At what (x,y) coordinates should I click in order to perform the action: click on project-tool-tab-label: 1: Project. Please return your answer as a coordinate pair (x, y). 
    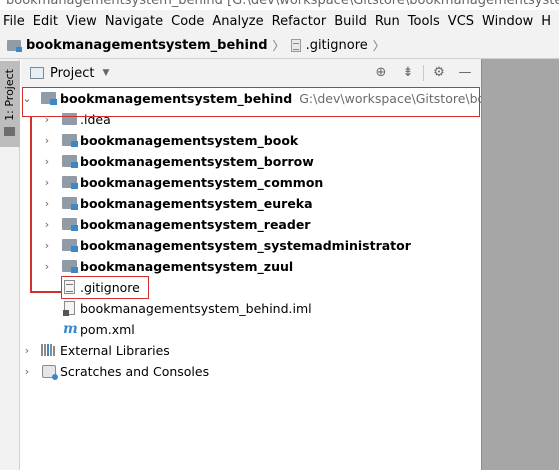
    Looking at the image, I should click on (9, 95).